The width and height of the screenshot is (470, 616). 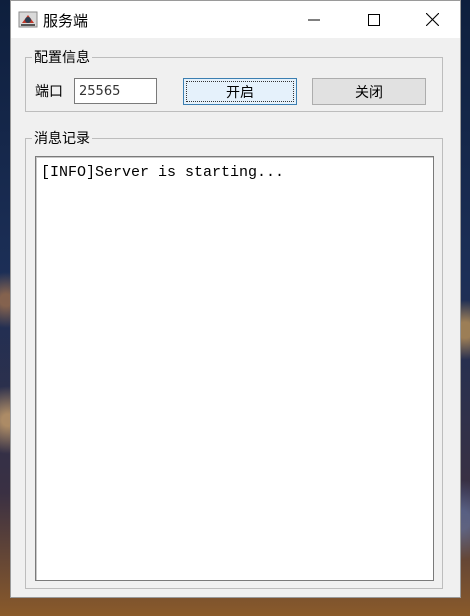 I want to click on port-label: 端口, so click(x=49, y=92).